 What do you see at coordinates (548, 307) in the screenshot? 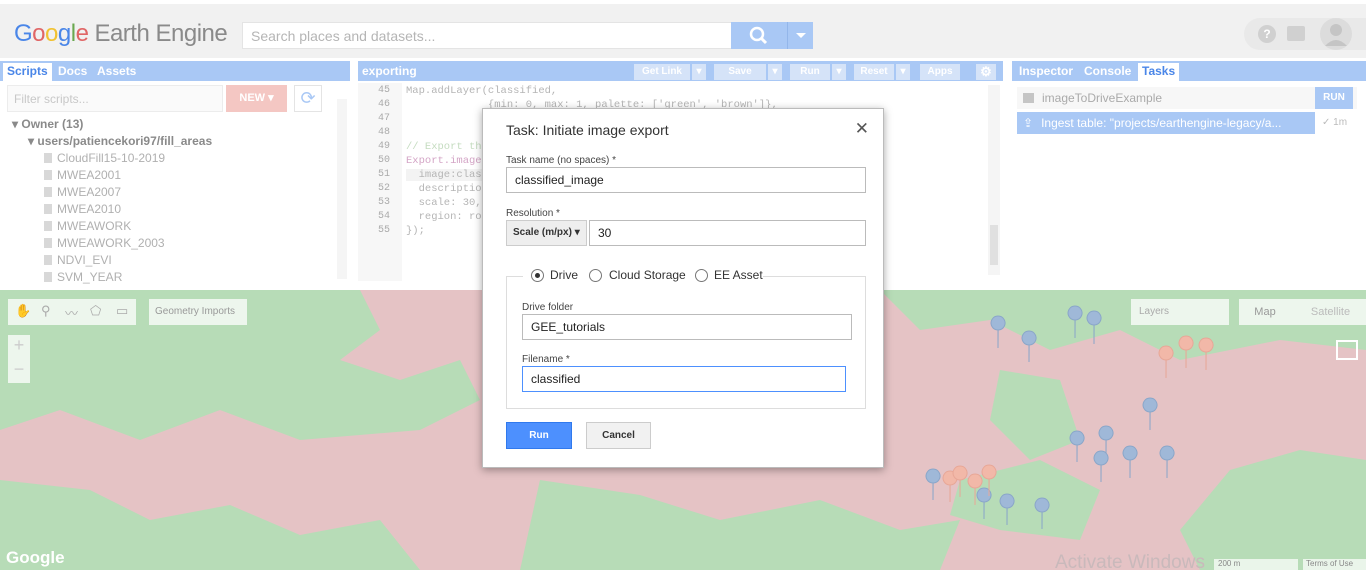
I see `drive-folder-label: Drive folder` at bounding box center [548, 307].